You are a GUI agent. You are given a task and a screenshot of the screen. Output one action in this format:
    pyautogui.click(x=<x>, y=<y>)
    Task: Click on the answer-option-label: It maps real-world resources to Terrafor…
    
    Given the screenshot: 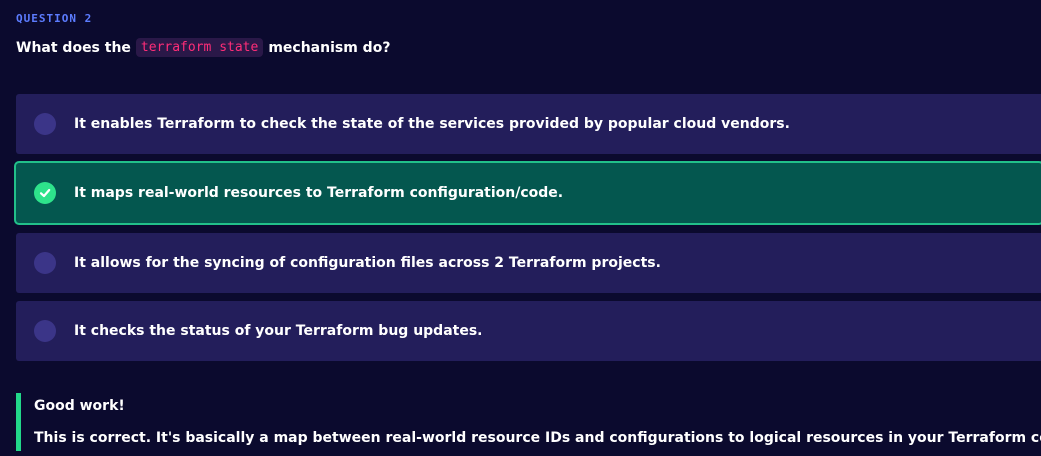 What is the action you would take?
    pyautogui.click(x=319, y=193)
    